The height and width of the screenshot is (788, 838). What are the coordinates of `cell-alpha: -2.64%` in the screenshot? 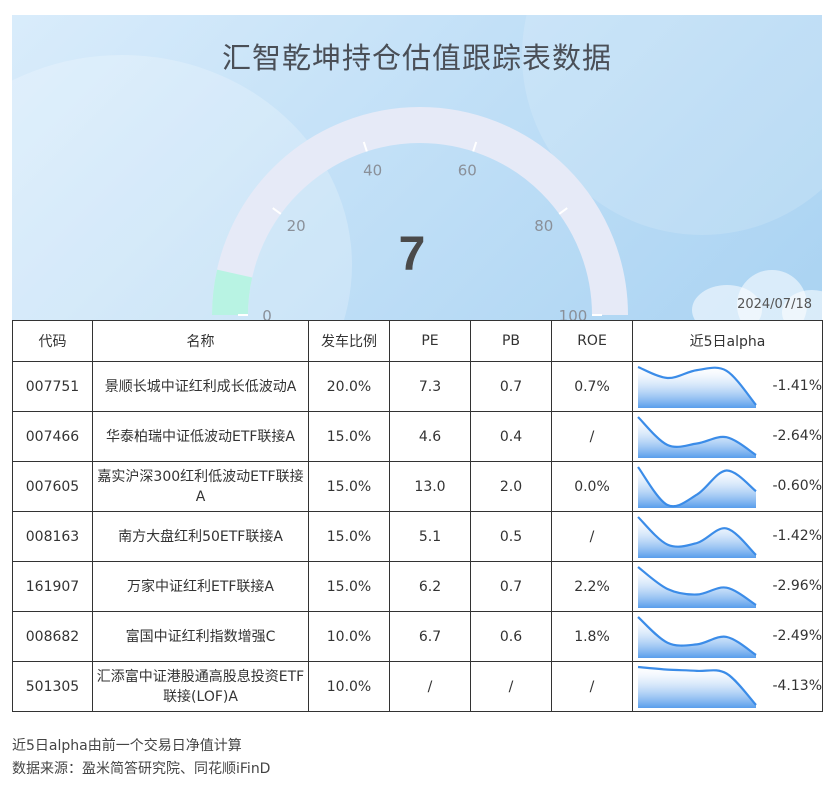 It's located at (727, 436).